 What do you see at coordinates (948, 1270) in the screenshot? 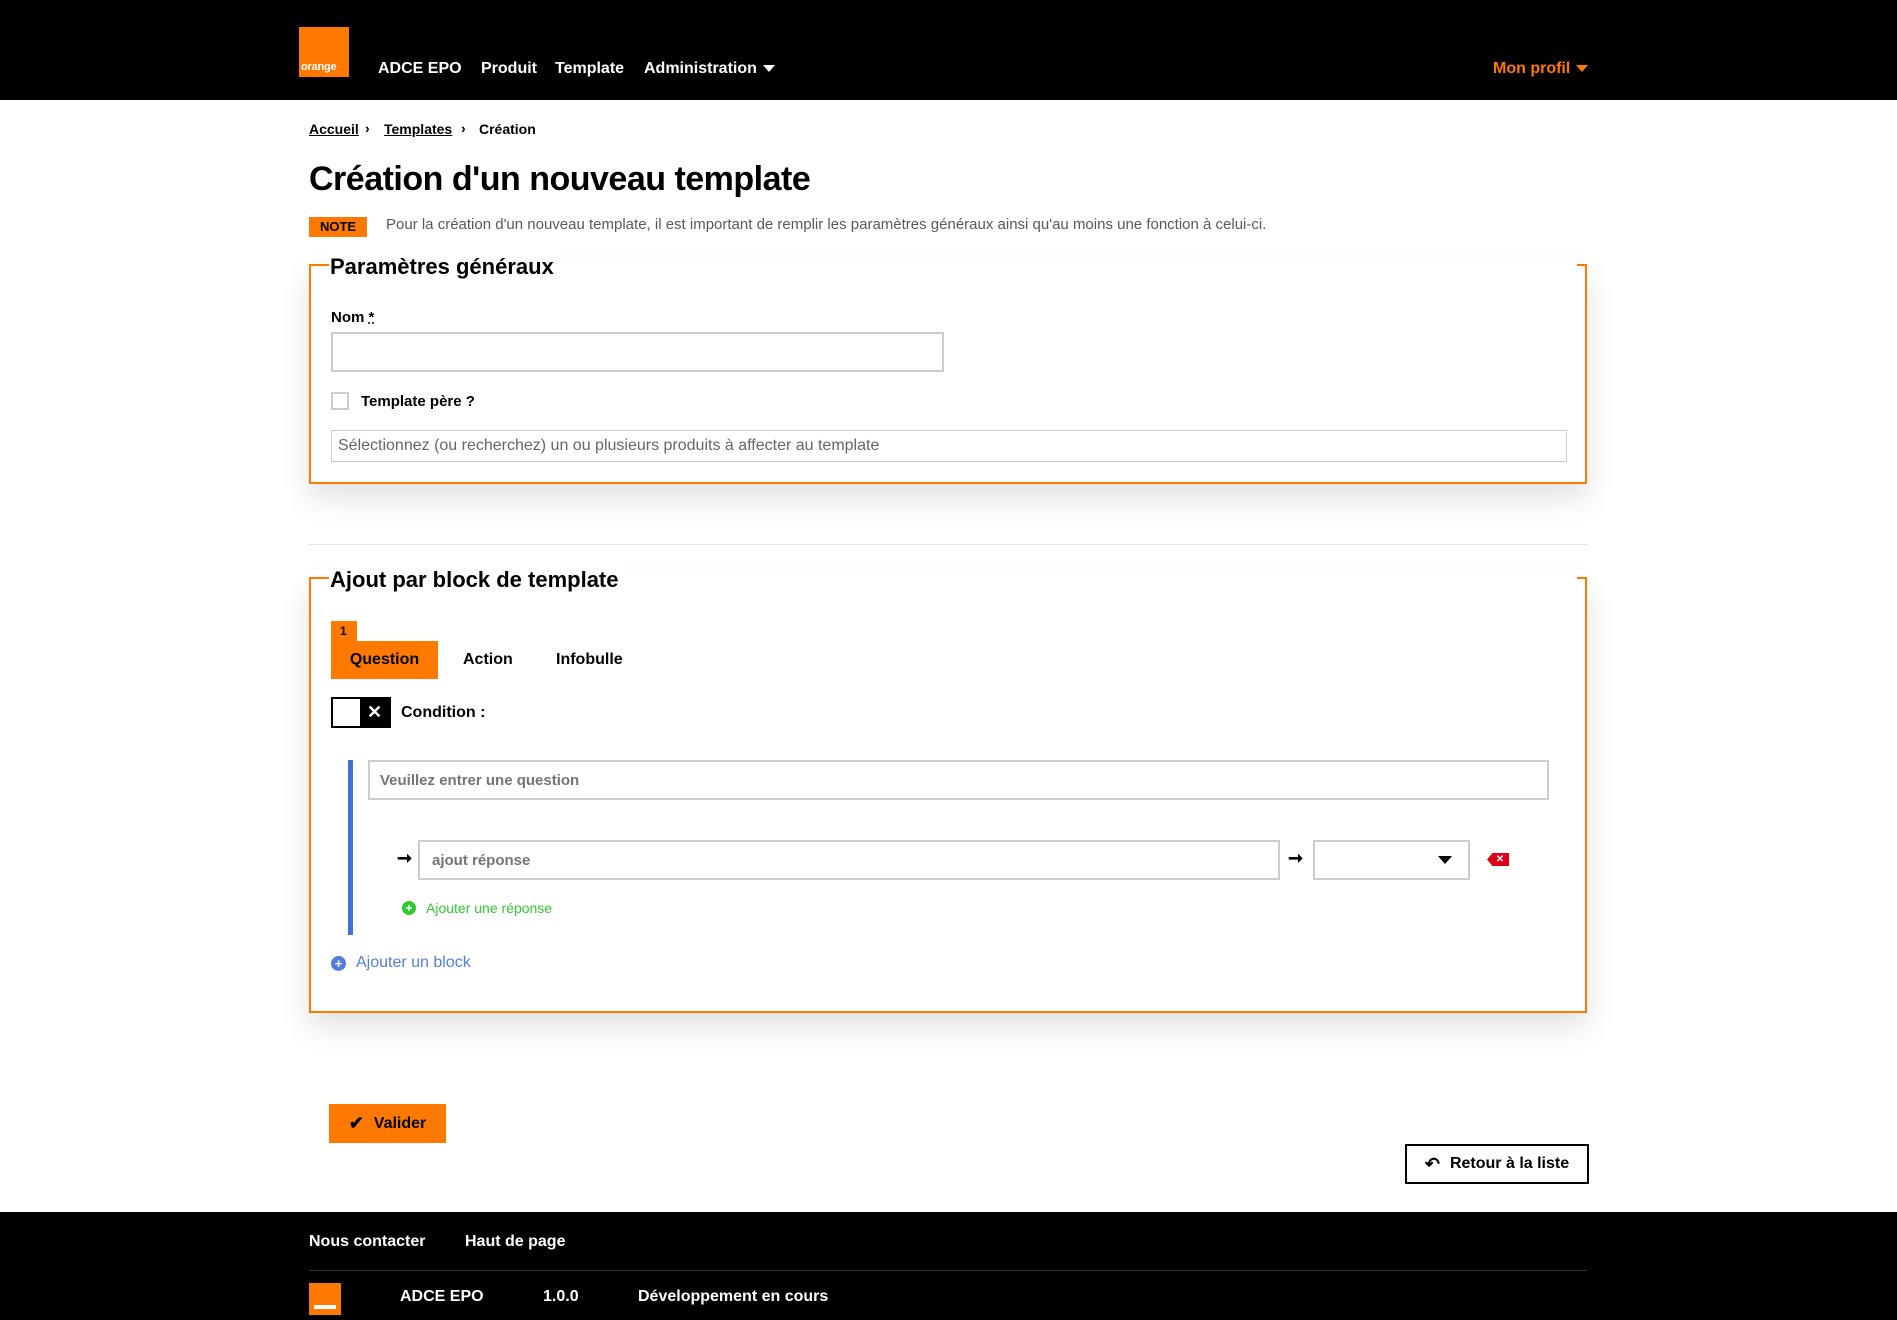
I see `footer-divider` at bounding box center [948, 1270].